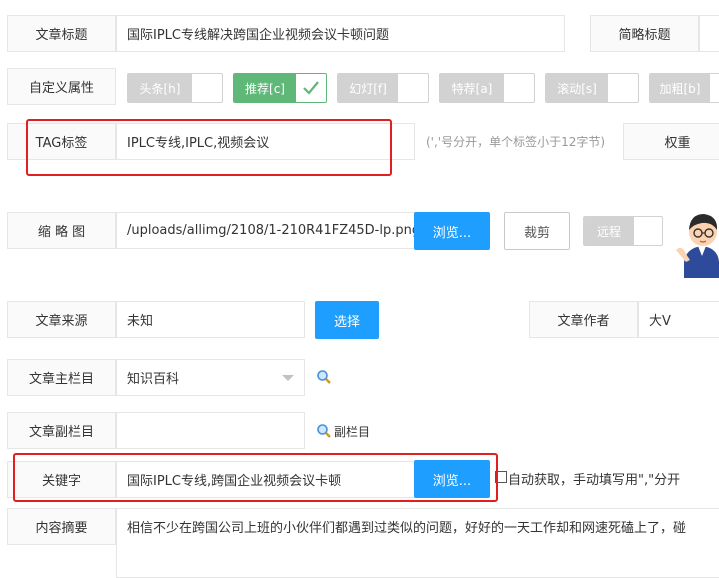 The width and height of the screenshot is (719, 578). What do you see at coordinates (594, 480) in the screenshot?
I see `auto-keywords-label: 自动获取，手动填写用","分开` at bounding box center [594, 480].